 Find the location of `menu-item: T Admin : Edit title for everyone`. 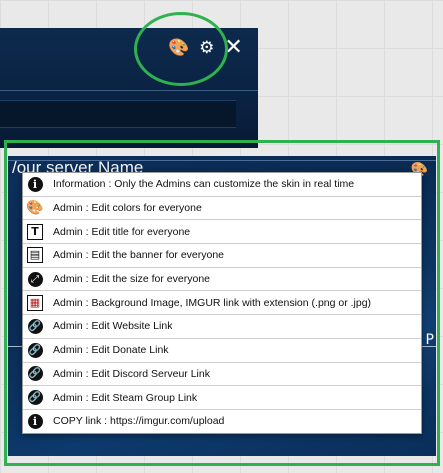

menu-item: T Admin : Edit title for everyone is located at coordinates (222, 232).